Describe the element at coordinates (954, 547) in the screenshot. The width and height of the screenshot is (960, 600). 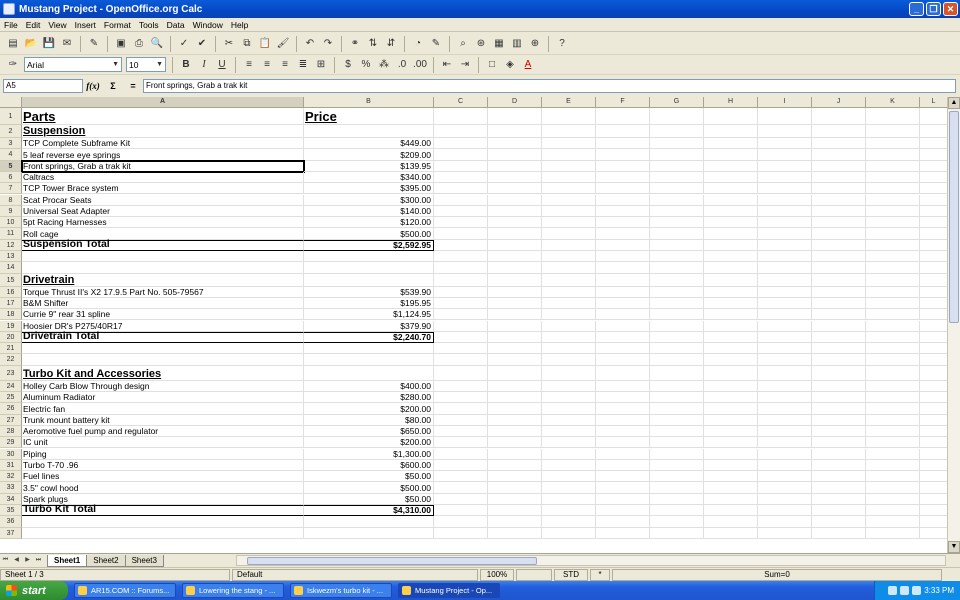
I see `scroll-down-icon: ▼` at that location.